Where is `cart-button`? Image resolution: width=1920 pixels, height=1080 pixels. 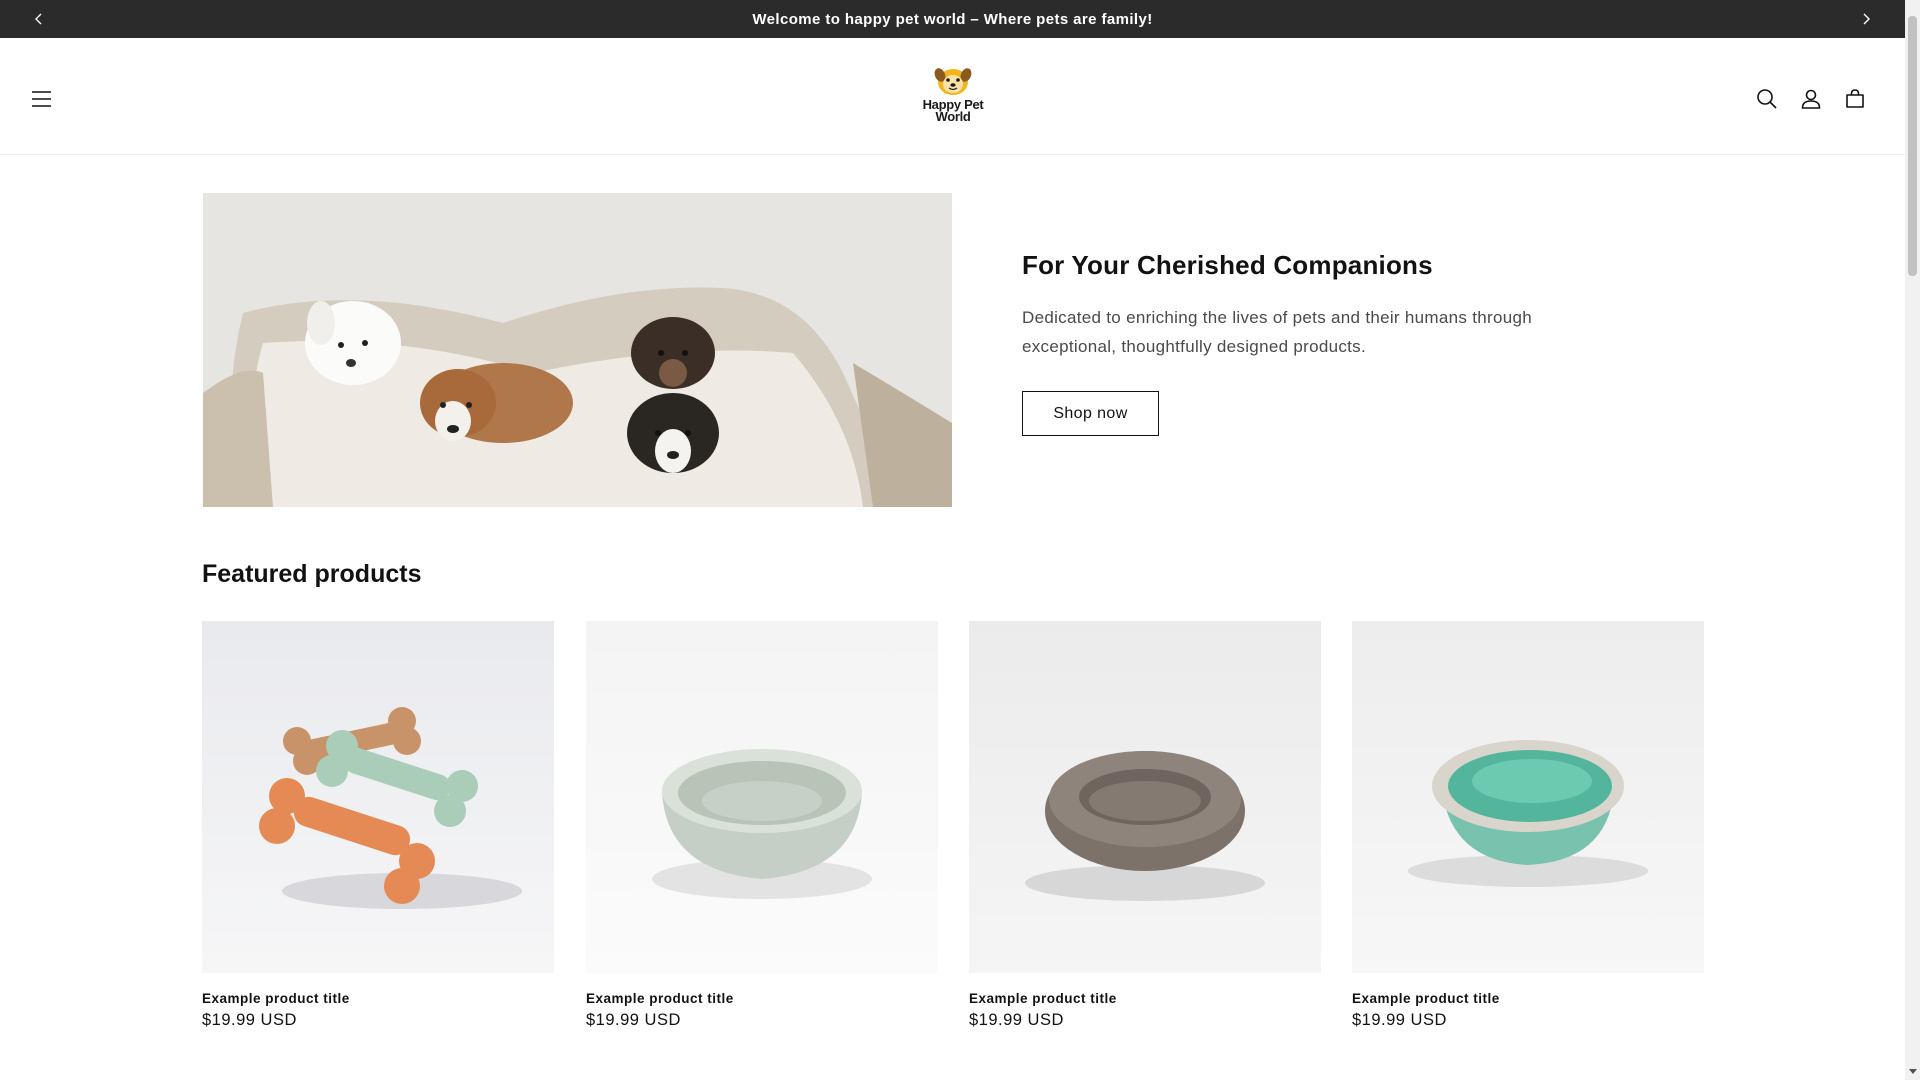 cart-button is located at coordinates (1855, 99).